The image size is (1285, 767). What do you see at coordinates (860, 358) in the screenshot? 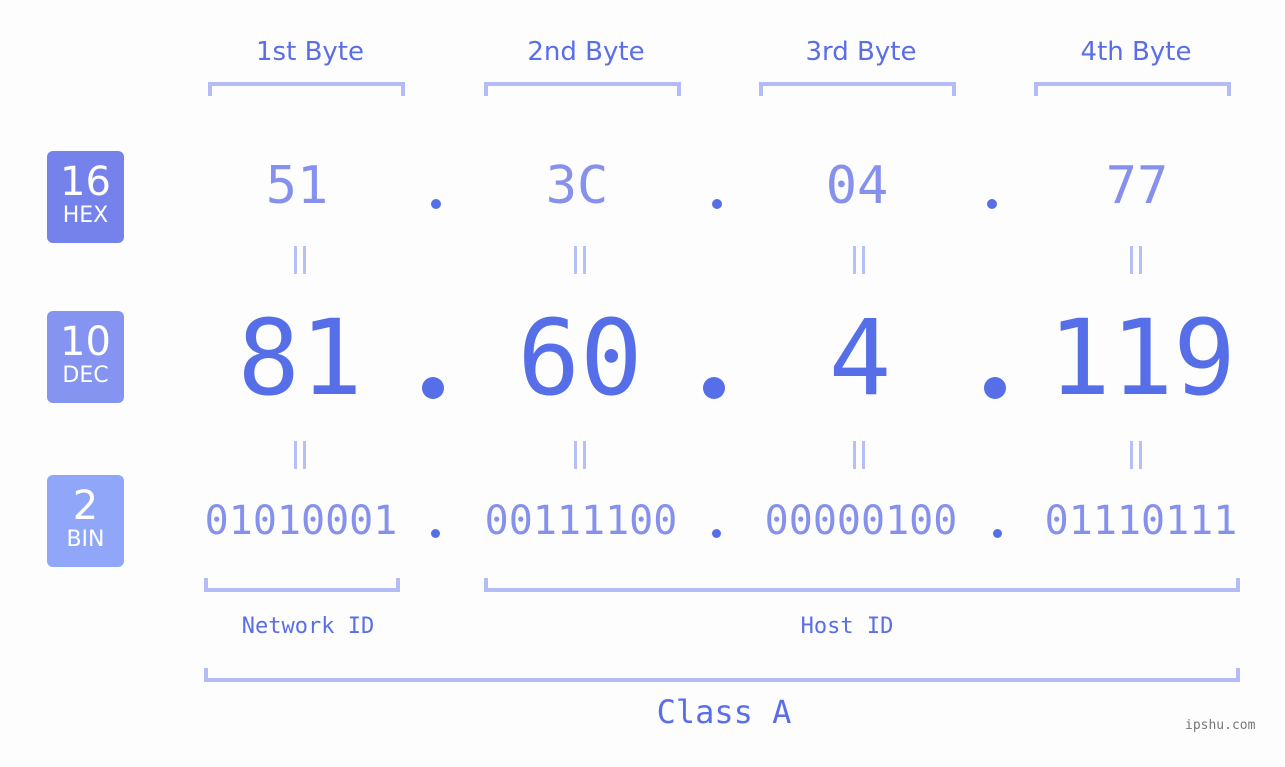
I see `dec-value-3: 4` at bounding box center [860, 358].